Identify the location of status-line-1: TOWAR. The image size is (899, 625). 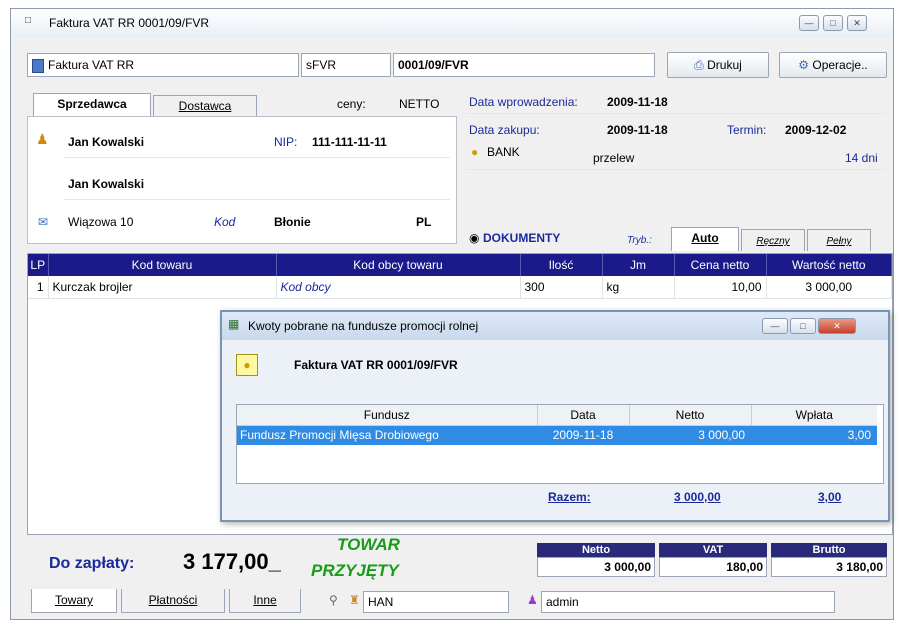
(368, 544).